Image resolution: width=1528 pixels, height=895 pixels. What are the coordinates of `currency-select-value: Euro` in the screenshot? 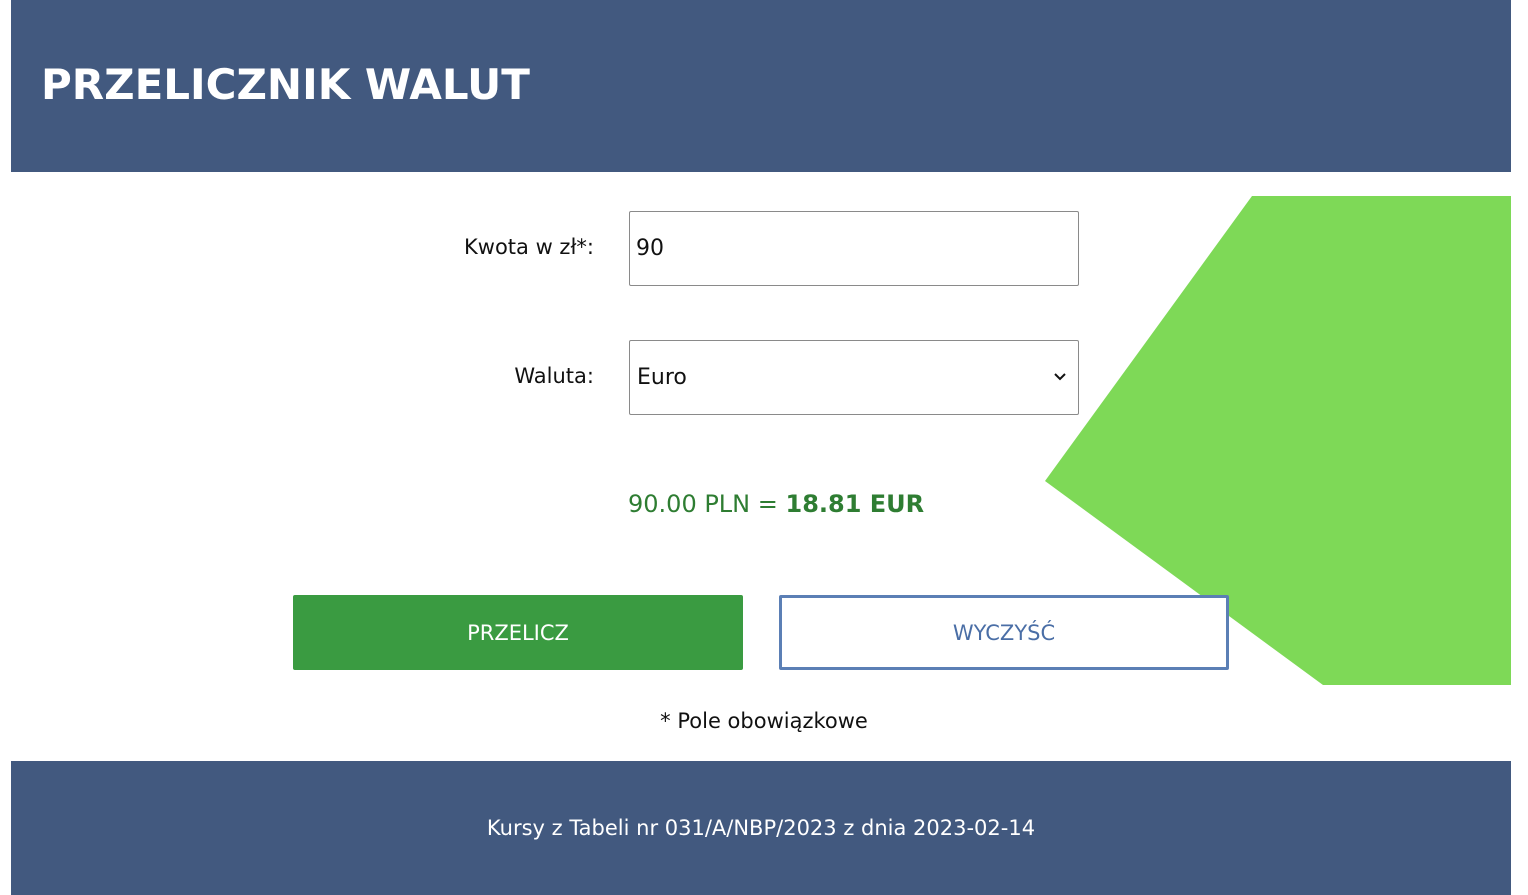 It's located at (662, 377).